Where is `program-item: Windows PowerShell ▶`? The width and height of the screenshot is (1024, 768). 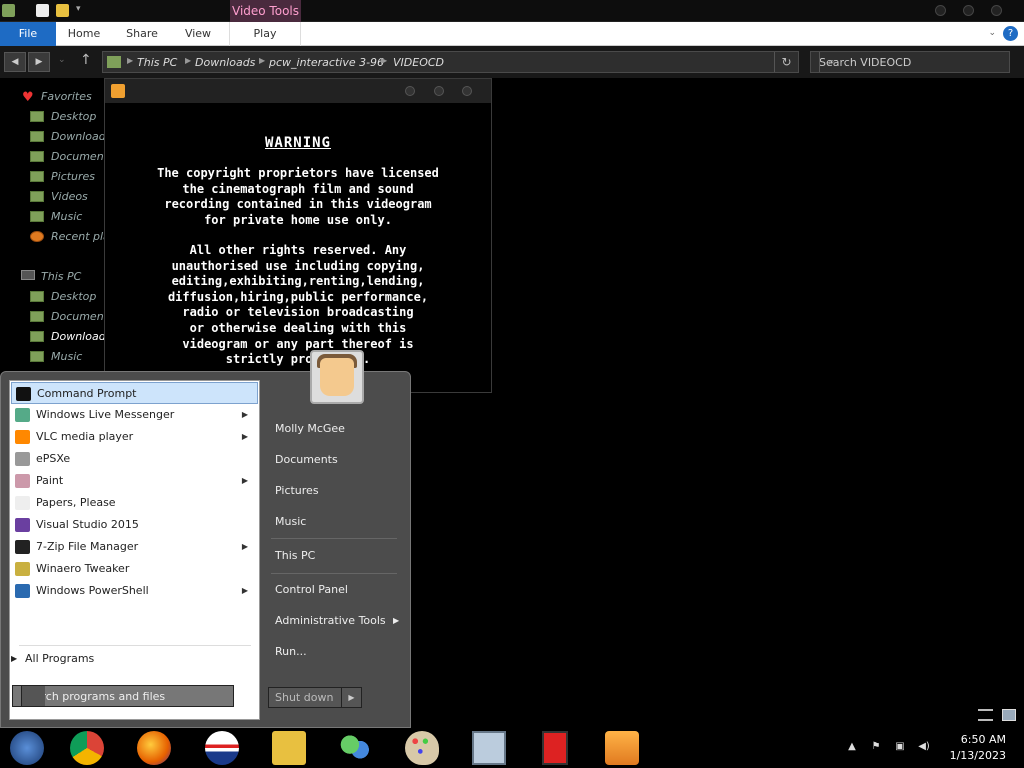
program-item: Windows PowerShell ▶ is located at coordinates (134, 591).